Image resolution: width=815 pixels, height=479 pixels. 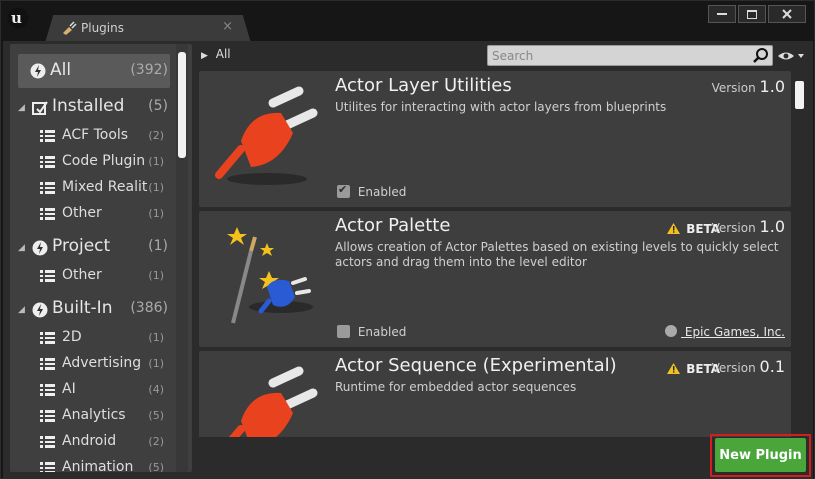 What do you see at coordinates (343, 331) in the screenshot?
I see `checkbox-unchecked-icon` at bounding box center [343, 331].